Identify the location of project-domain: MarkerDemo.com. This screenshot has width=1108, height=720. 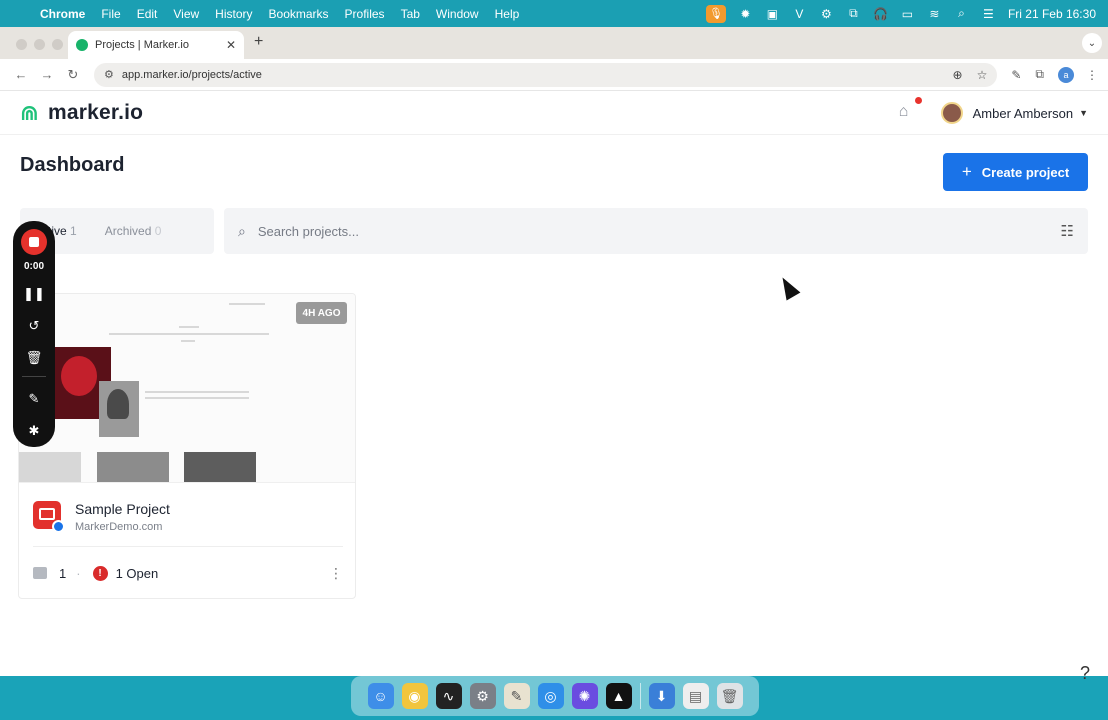
(119, 527).